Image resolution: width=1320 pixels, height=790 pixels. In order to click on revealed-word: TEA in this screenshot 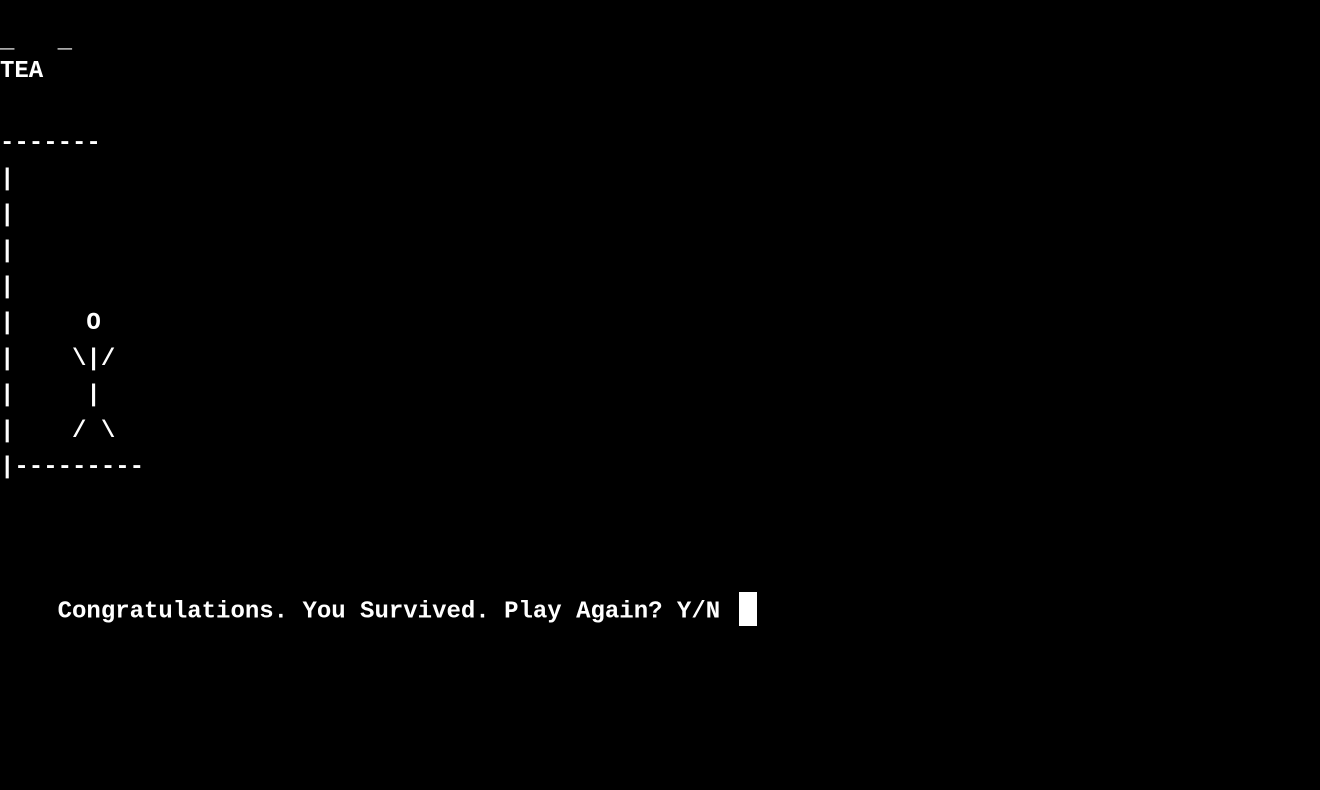, I will do `click(22, 71)`.